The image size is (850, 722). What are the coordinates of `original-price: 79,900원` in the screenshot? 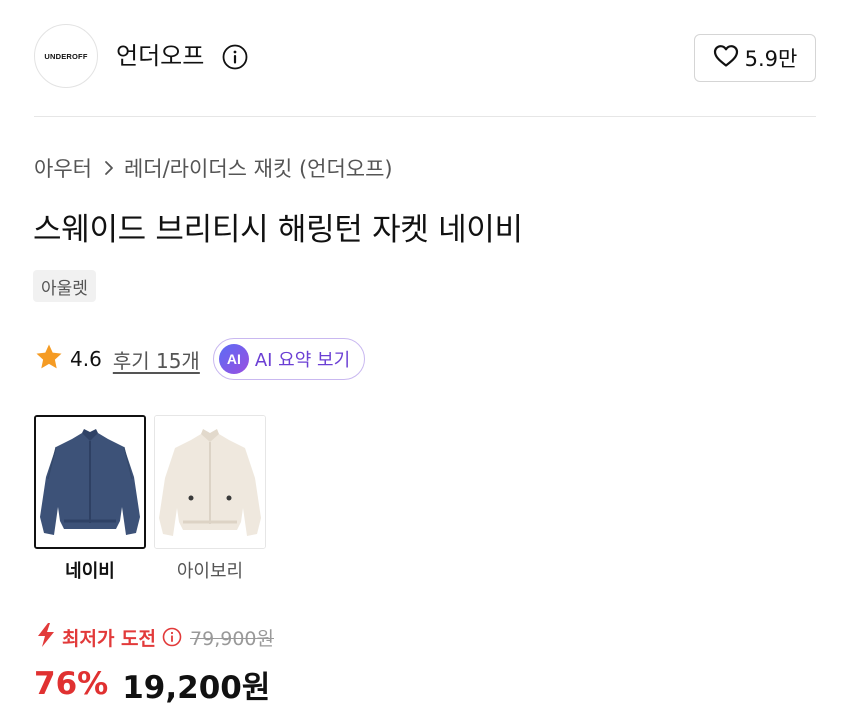 It's located at (232, 638).